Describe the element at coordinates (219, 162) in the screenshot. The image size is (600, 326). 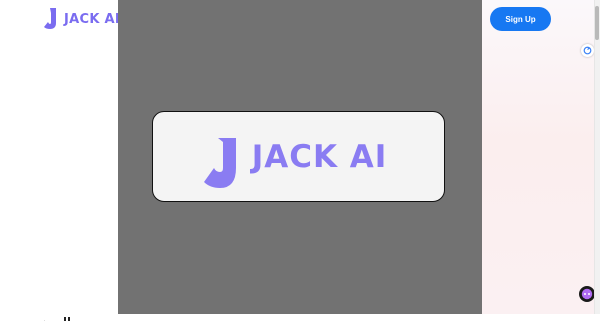
I see `modal-logo-mark-icon` at that location.